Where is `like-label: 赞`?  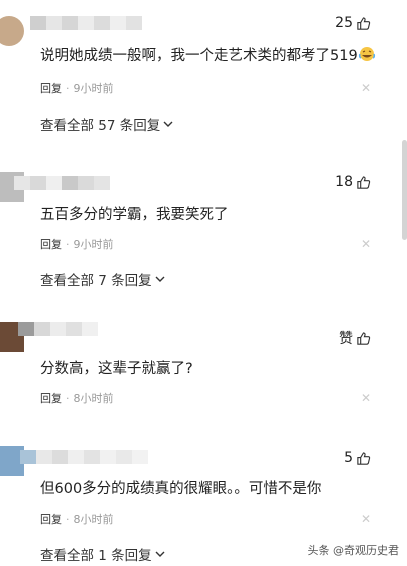
like-label: 赞 is located at coordinates (346, 339).